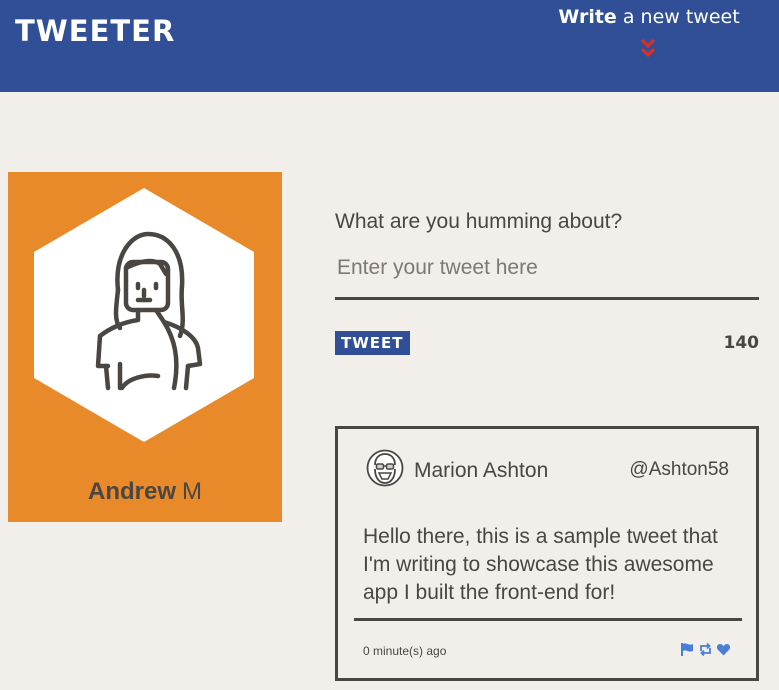 The height and width of the screenshot is (690, 779). Describe the element at coordinates (144, 315) in the screenshot. I see `woman-avatar-icon` at that location.